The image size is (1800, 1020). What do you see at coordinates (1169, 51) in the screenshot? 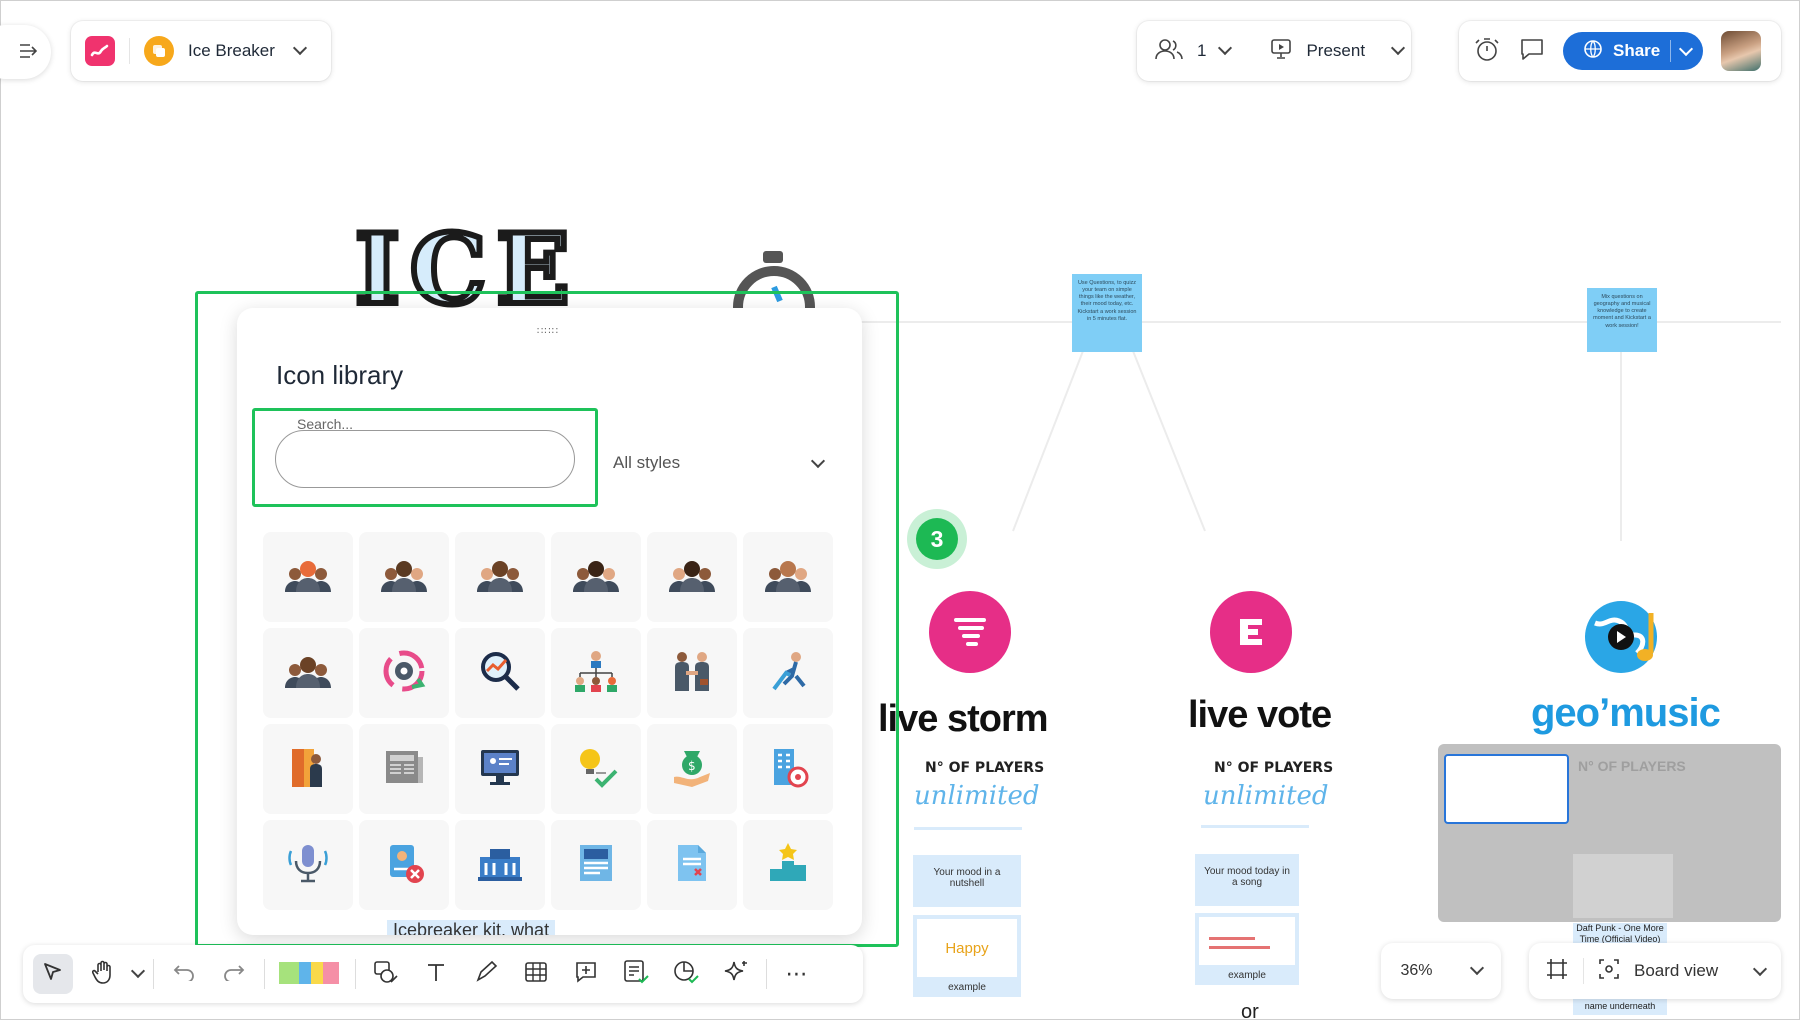
I see `collaborators-icon` at bounding box center [1169, 51].